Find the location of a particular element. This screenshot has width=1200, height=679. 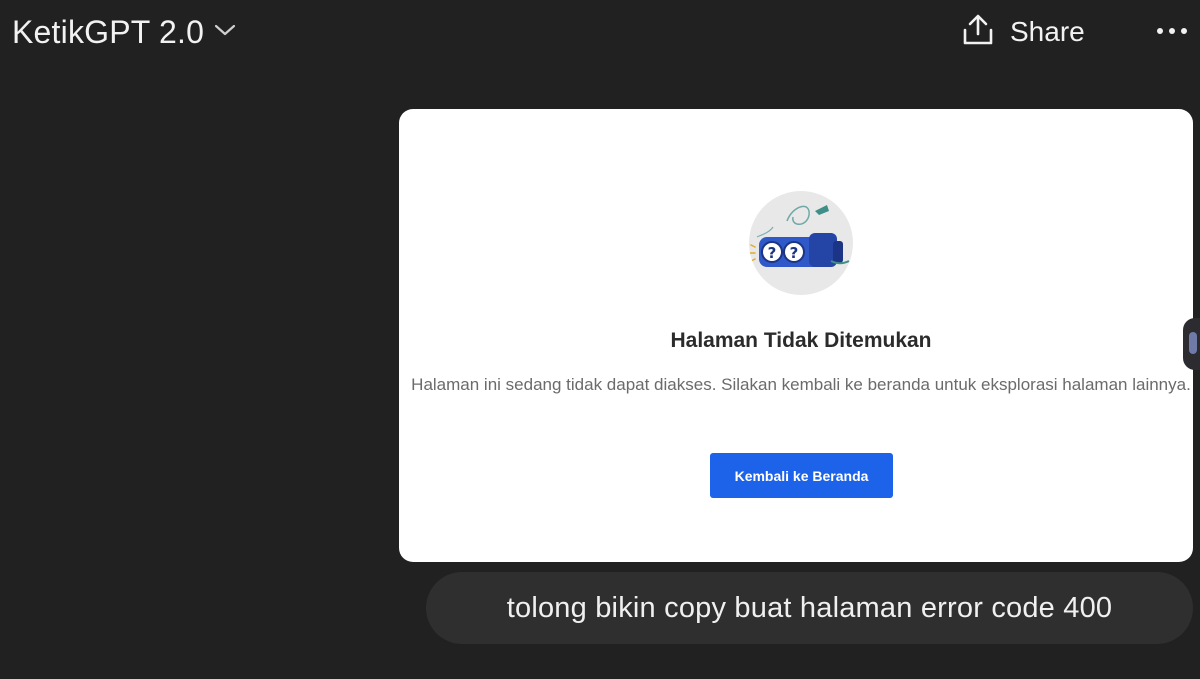

share-label: Share is located at coordinates (1047, 31).